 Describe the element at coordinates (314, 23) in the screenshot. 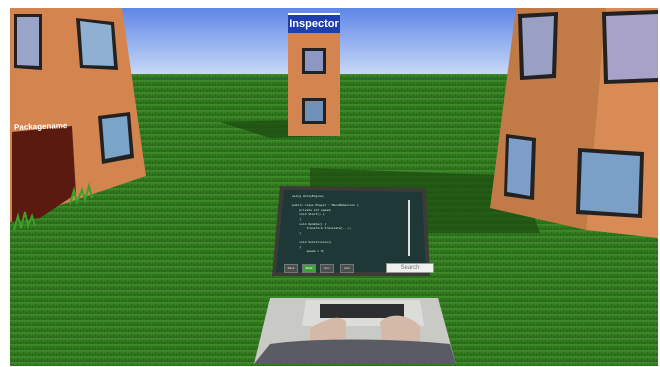

I see `inspector-sign: Inspector` at that location.